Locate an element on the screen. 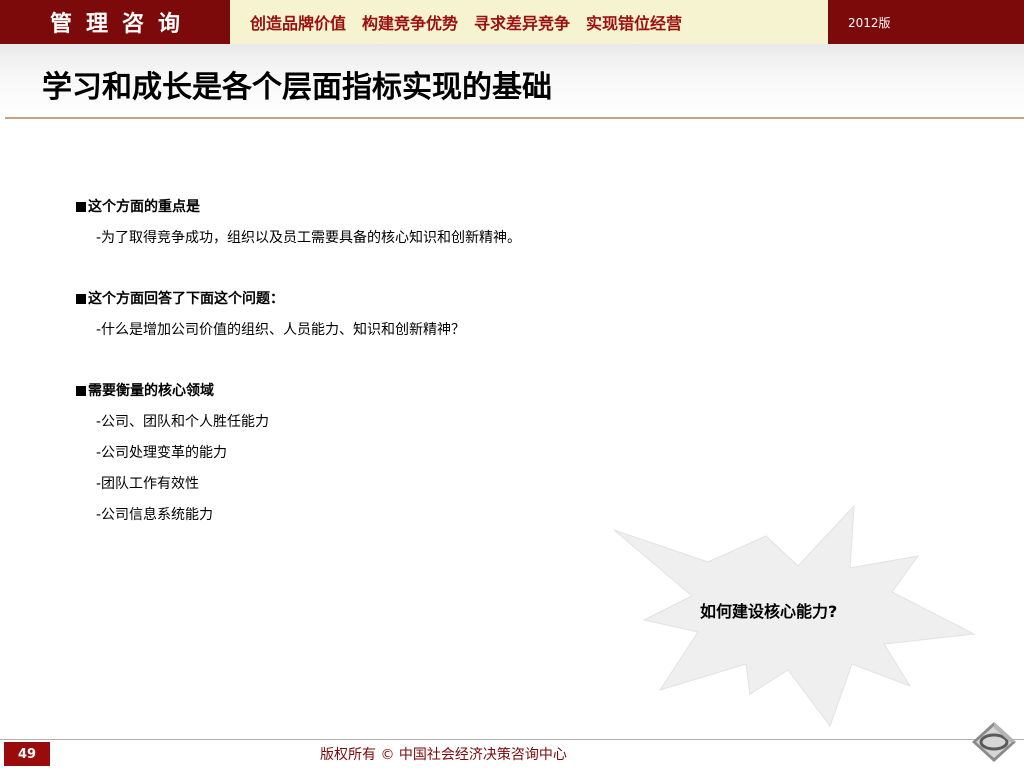 The width and height of the screenshot is (1024, 768). brand-bar: 管理咨询 is located at coordinates (115, 22).